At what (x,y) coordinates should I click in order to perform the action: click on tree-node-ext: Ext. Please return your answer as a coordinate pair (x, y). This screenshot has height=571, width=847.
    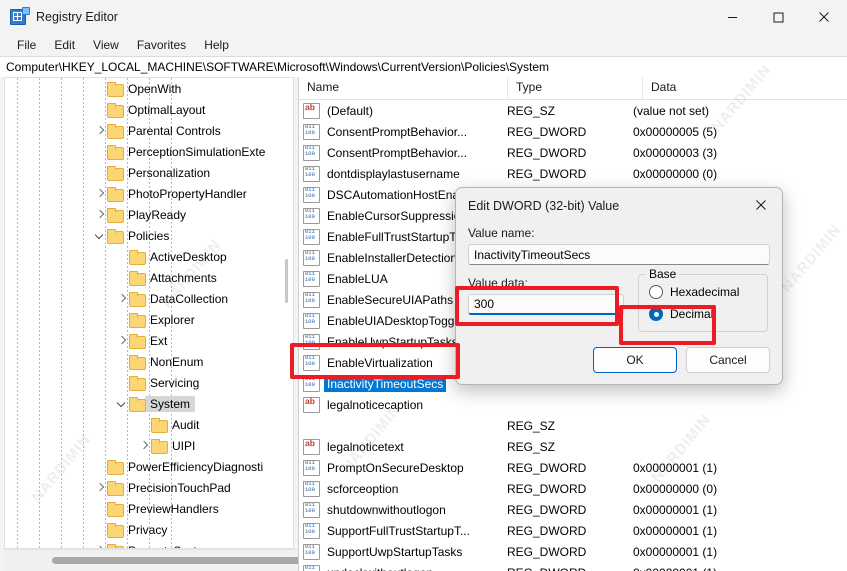
    Looking at the image, I should click on (149, 340).